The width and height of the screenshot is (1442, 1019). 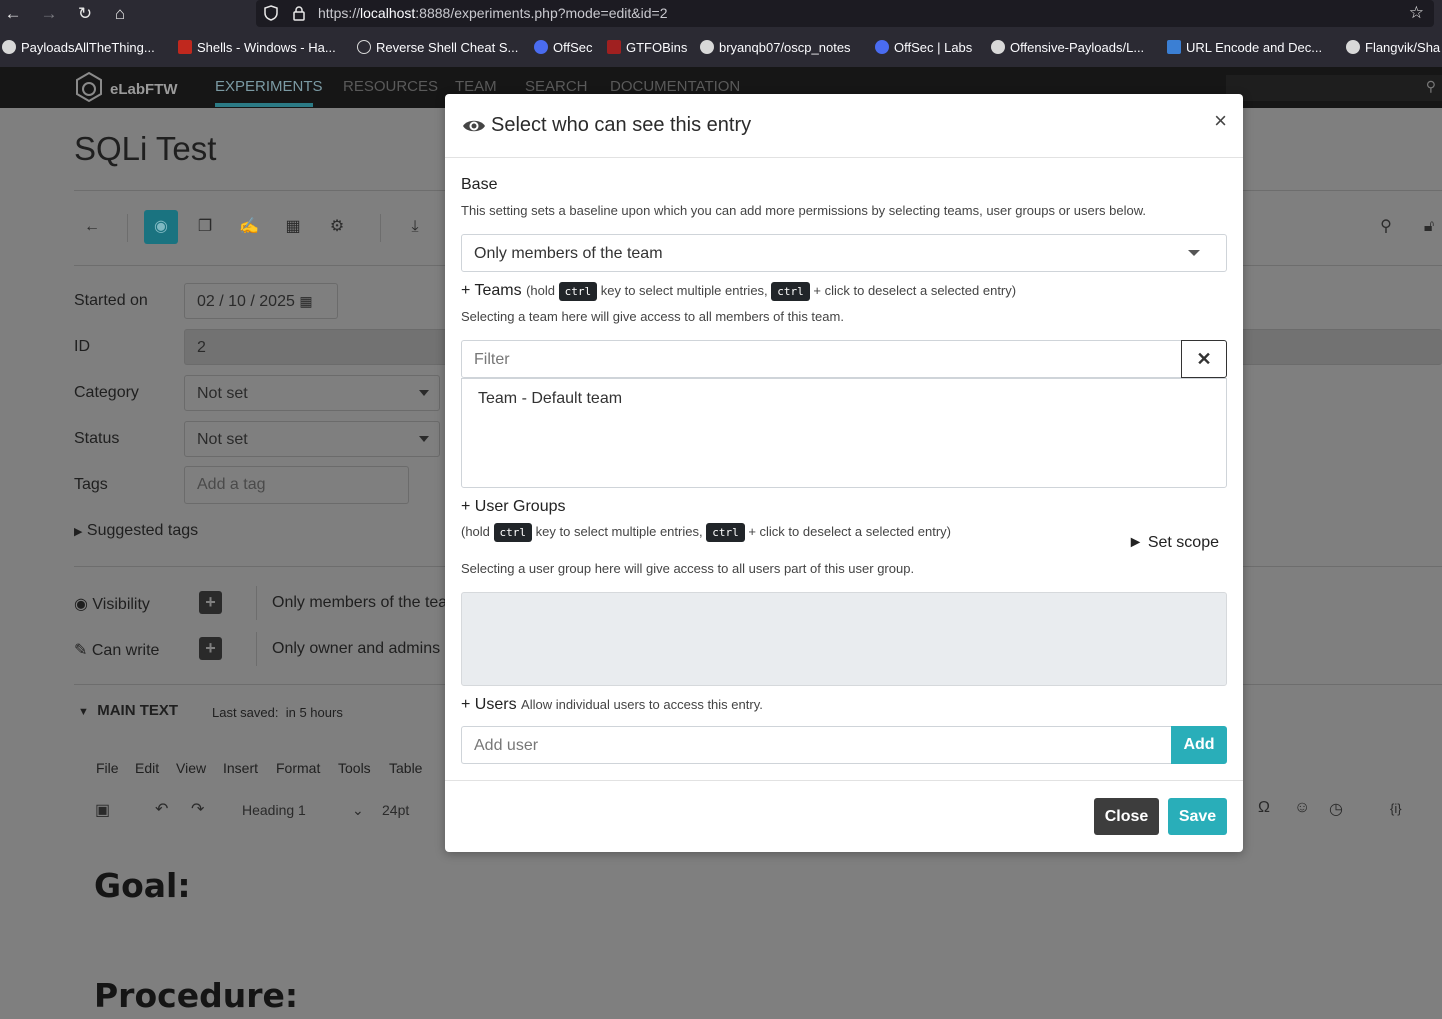 What do you see at coordinates (210, 648) in the screenshot?
I see `add-can-write-button: +` at bounding box center [210, 648].